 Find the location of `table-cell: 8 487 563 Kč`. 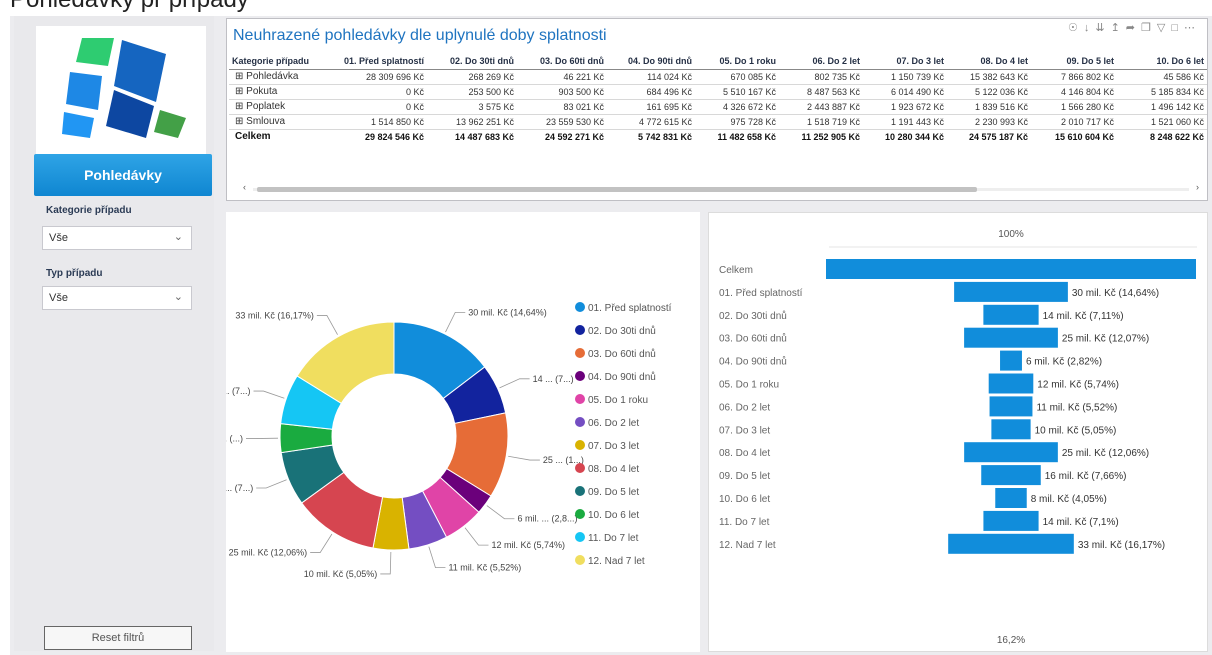

table-cell: 8 487 563 Kč is located at coordinates (821, 92).